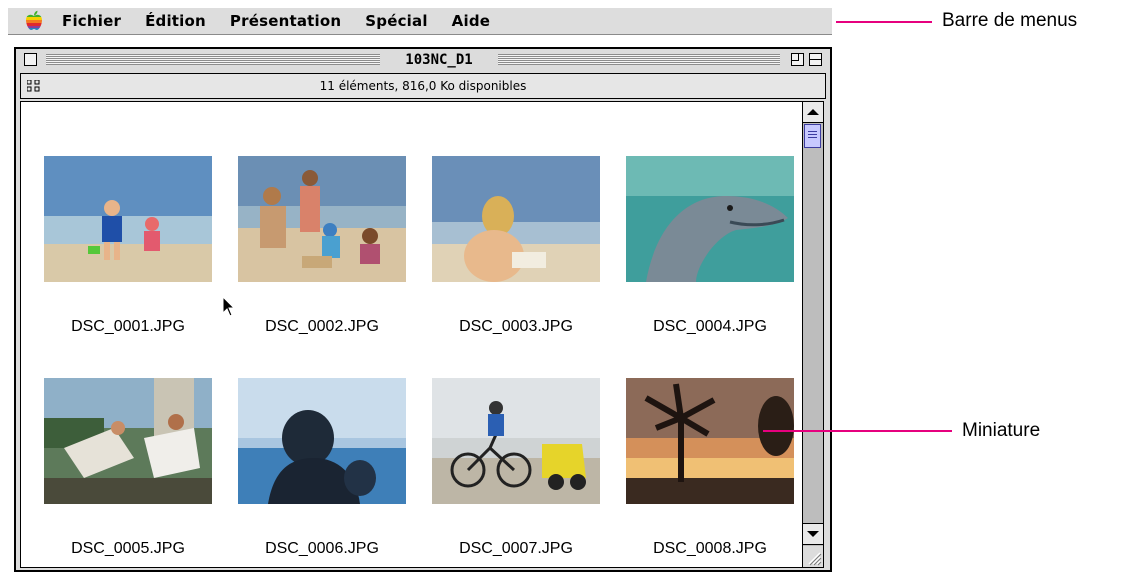  I want to click on file-name: DSC_0002.JPG, so click(322, 327).